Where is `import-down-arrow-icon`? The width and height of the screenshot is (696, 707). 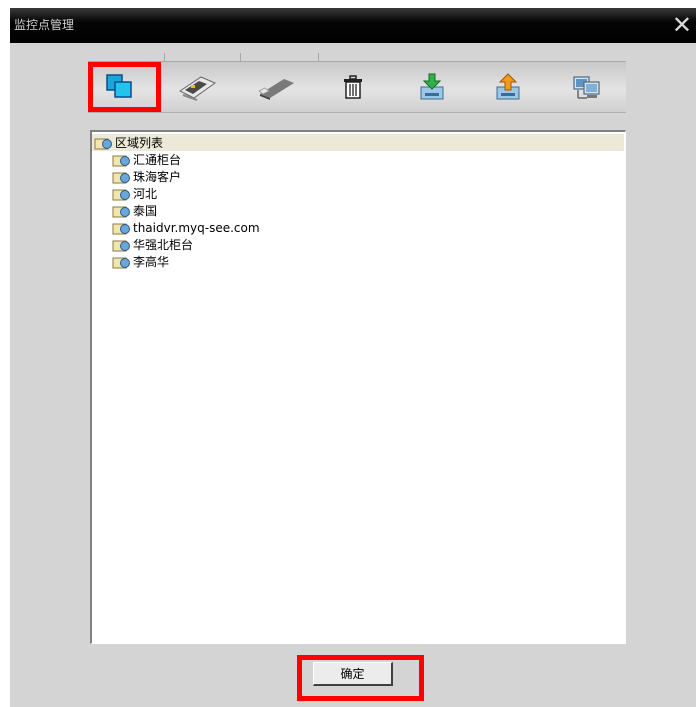 import-down-arrow-icon is located at coordinates (432, 86).